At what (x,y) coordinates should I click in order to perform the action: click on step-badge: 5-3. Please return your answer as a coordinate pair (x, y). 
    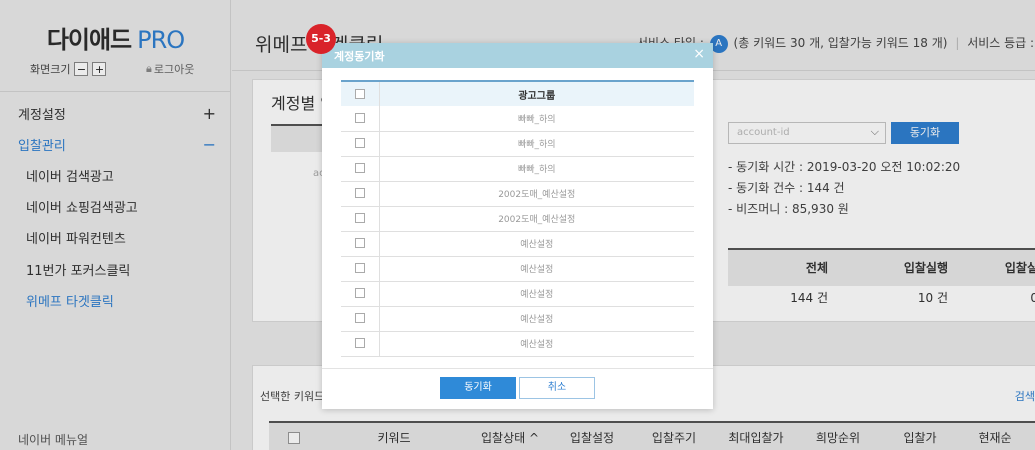
    Looking at the image, I should click on (321, 39).